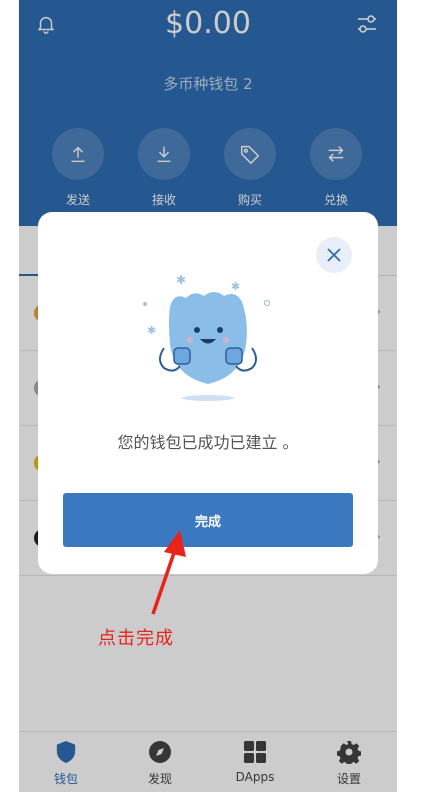  I want to click on mascot-illustration: ✱ ✱ ✱, so click(207, 337).